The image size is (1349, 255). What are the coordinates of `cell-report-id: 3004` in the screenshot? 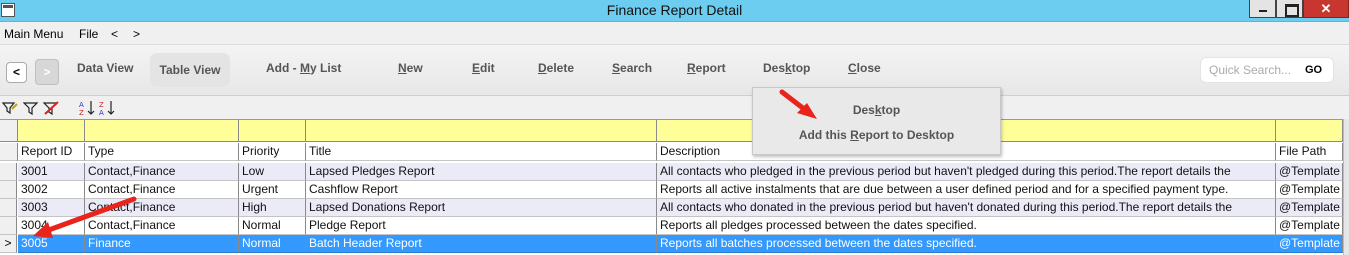 It's located at (51, 226).